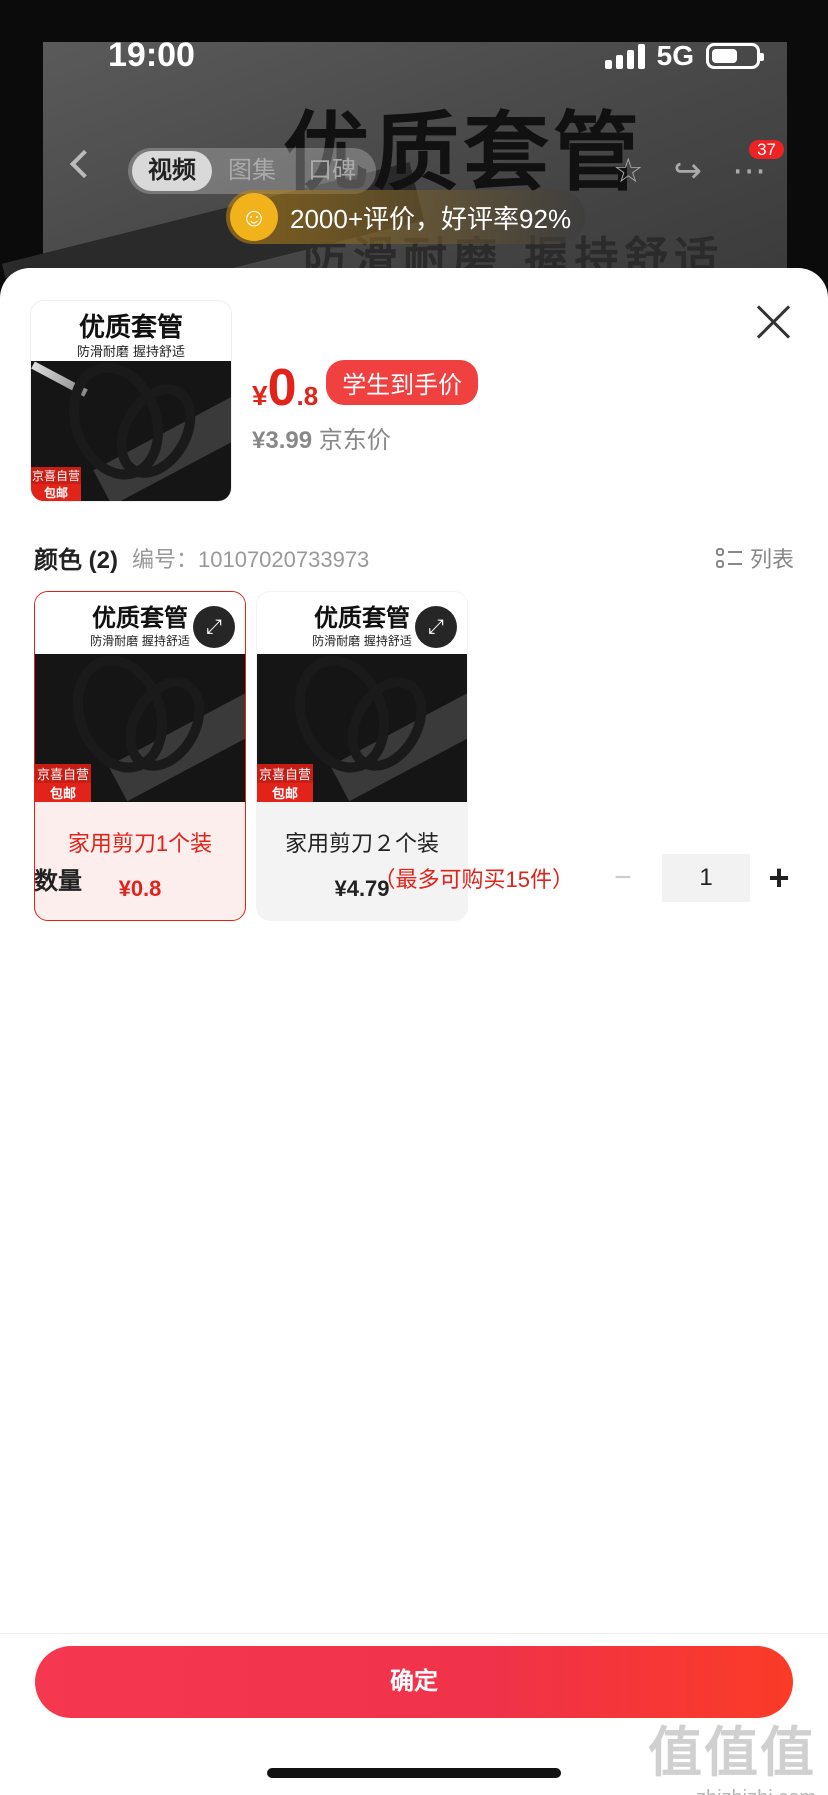  What do you see at coordinates (332, 171) in the screenshot?
I see `tab-reviews: 口碑` at bounding box center [332, 171].